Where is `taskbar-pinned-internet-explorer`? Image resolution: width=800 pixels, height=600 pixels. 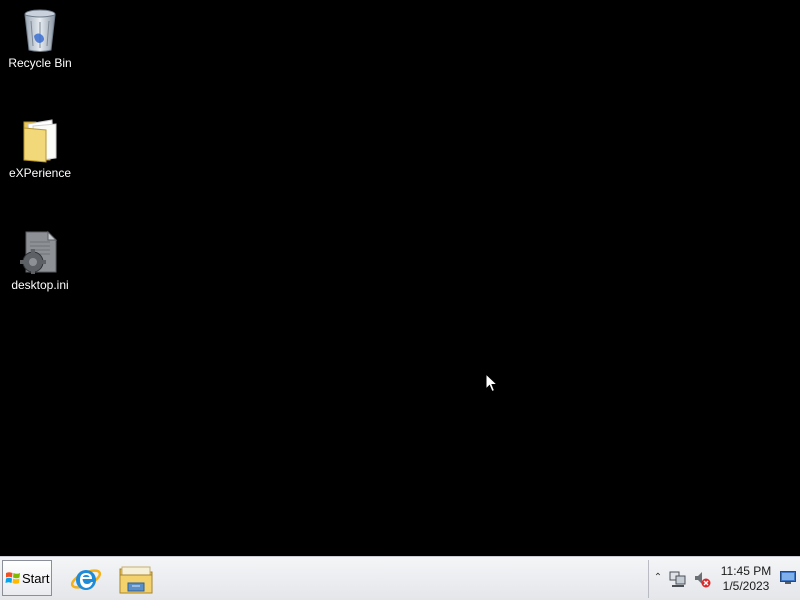 taskbar-pinned-internet-explorer is located at coordinates (86, 579).